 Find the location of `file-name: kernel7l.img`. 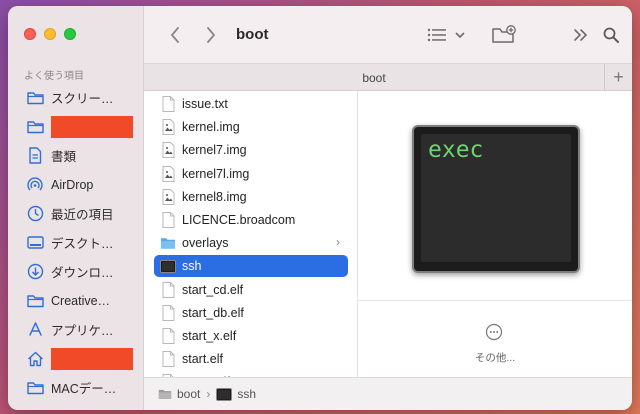

file-name: kernel7l.img is located at coordinates (216, 173).